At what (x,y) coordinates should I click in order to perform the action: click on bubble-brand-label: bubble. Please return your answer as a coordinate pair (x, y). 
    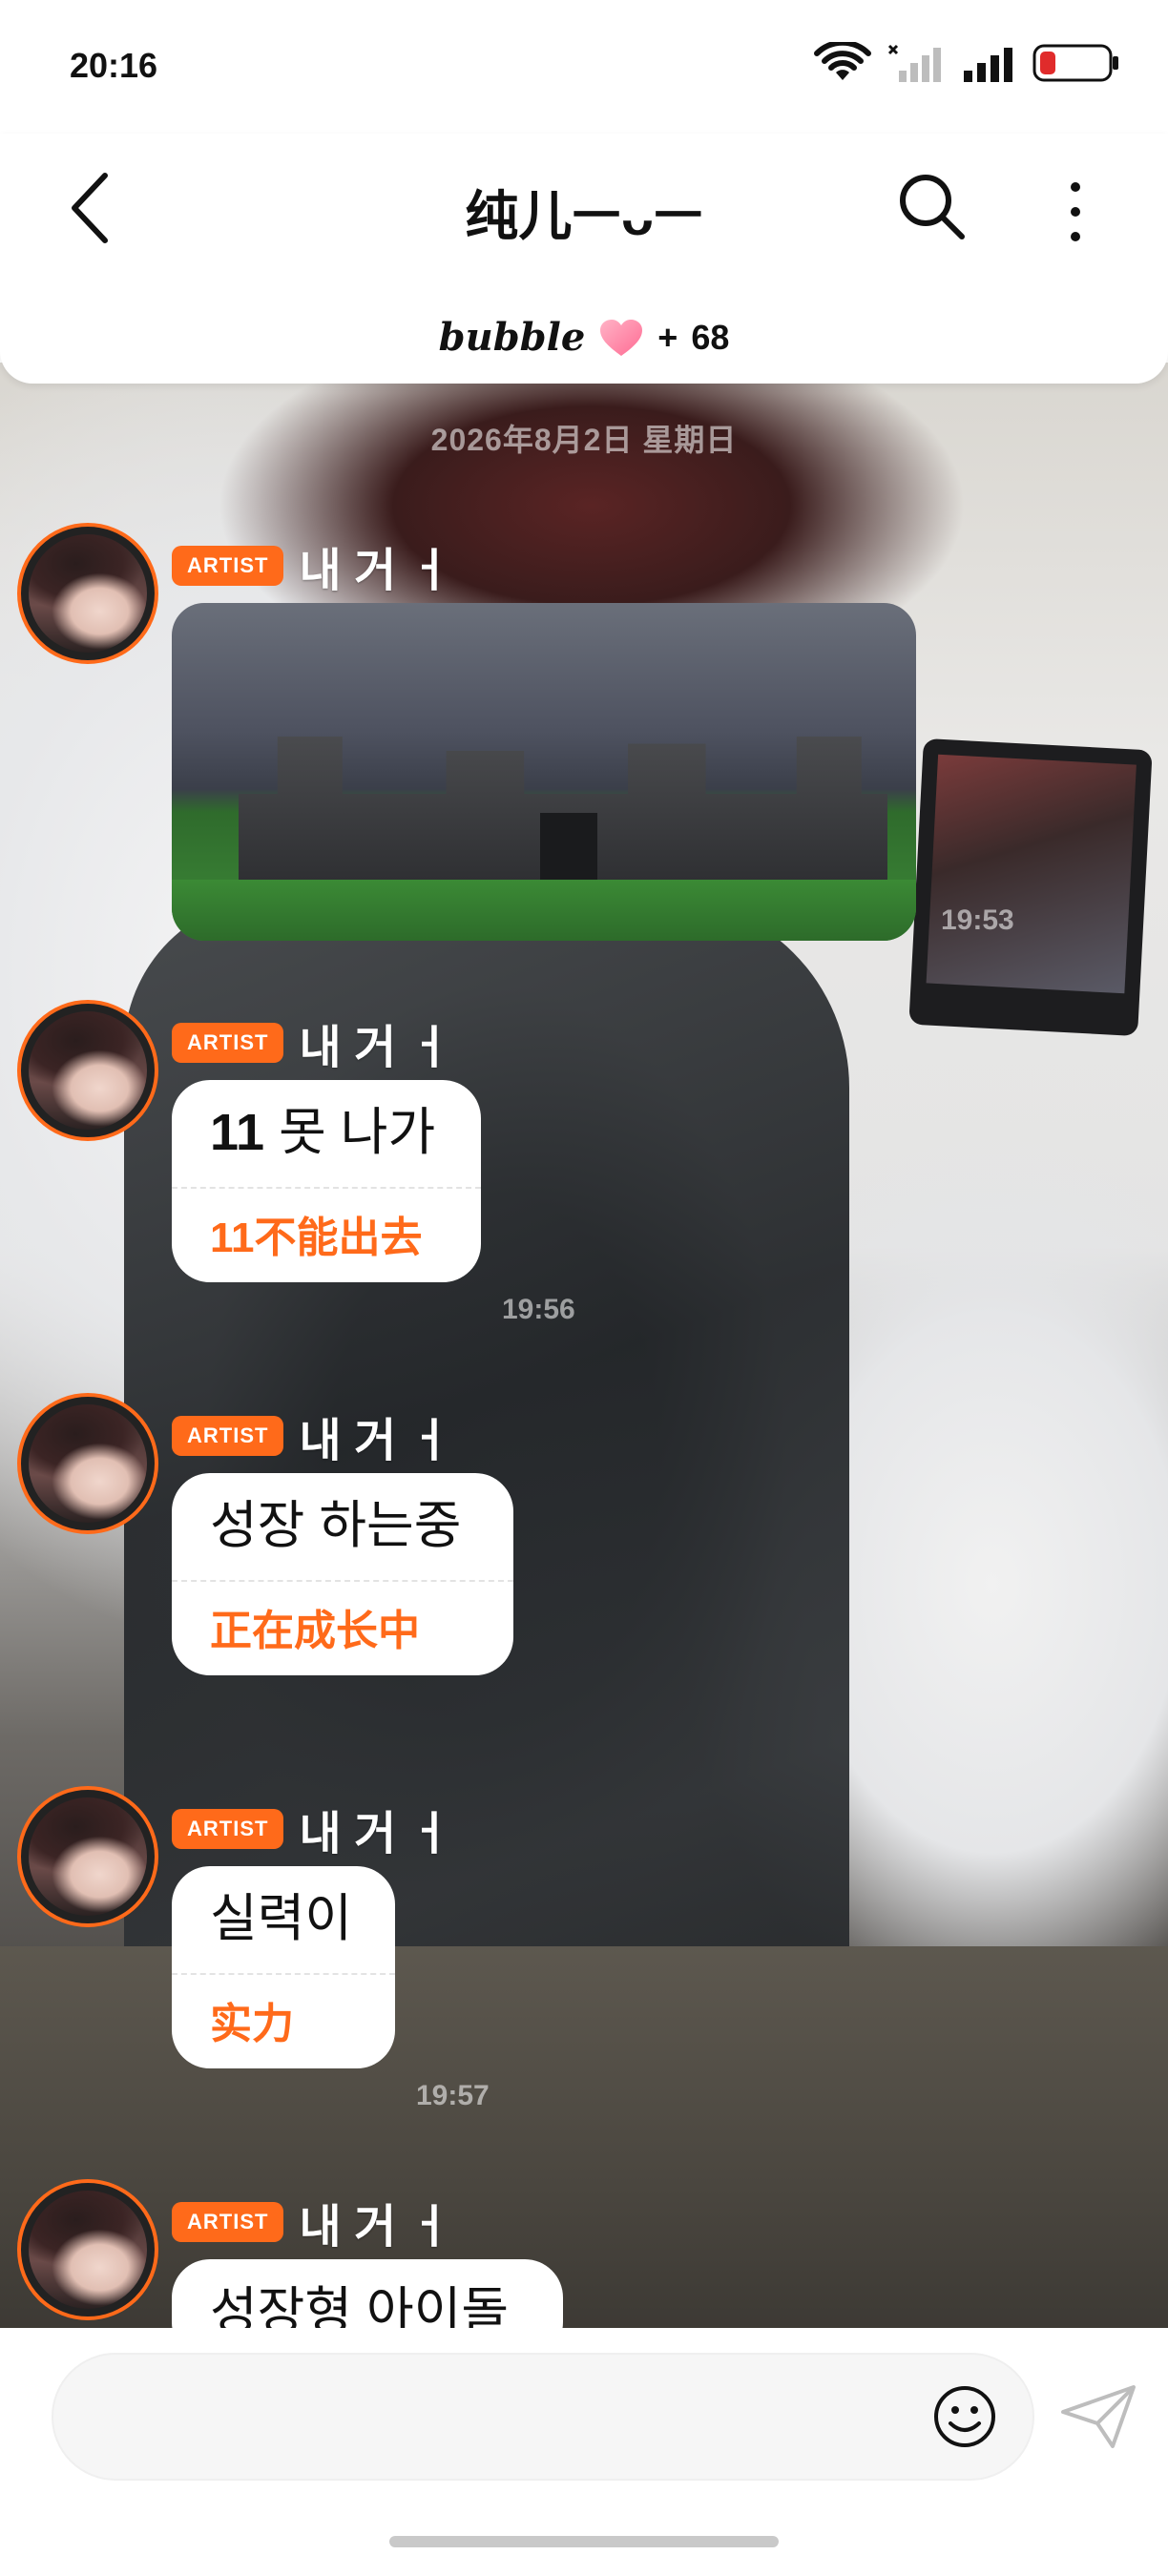
    Looking at the image, I should click on (512, 337).